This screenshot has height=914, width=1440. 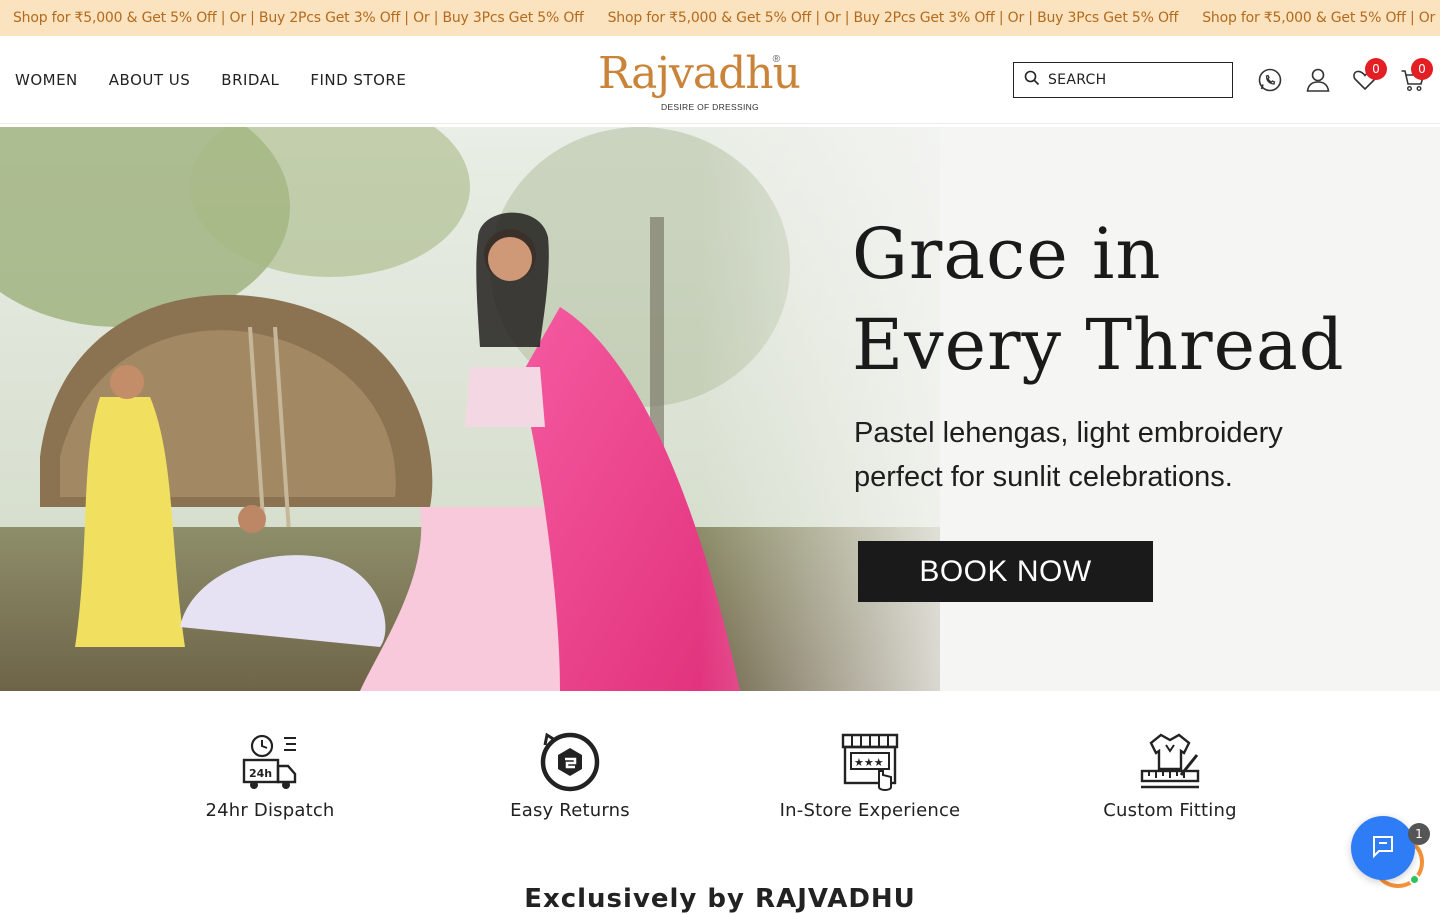 What do you see at coordinates (1043, 477) in the screenshot?
I see `hero-subheadline-line-2: perfect for sunlit celebrations.` at bounding box center [1043, 477].